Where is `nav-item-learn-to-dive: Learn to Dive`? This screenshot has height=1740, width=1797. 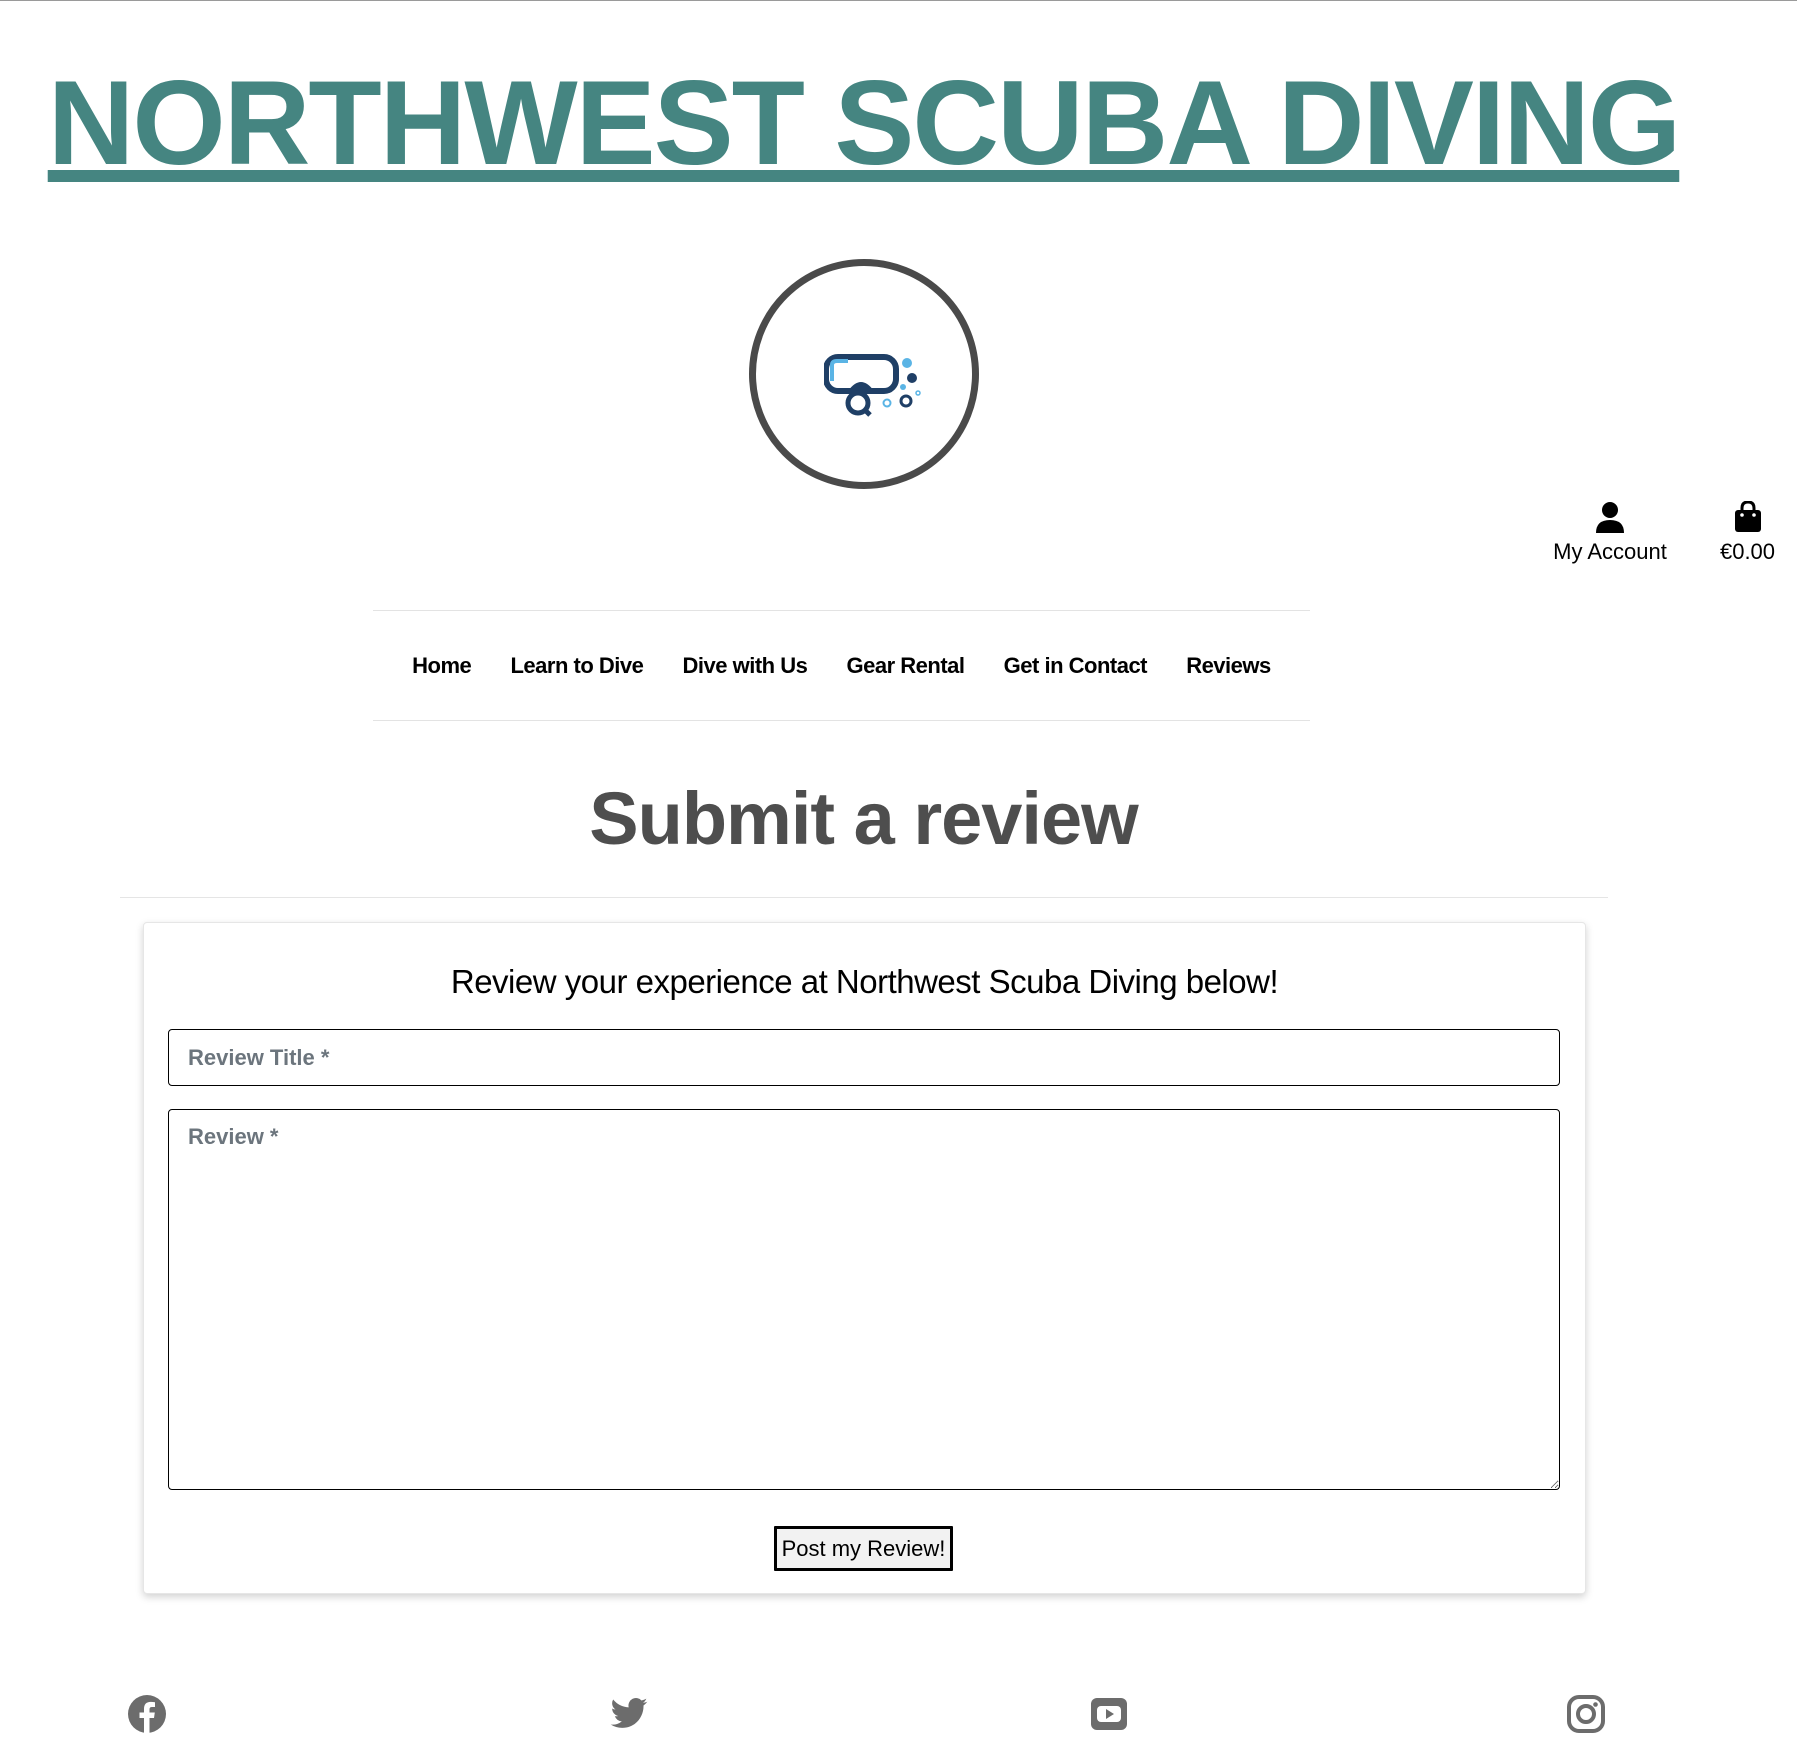
nav-item-learn-to-dive: Learn to Dive is located at coordinates (576, 666).